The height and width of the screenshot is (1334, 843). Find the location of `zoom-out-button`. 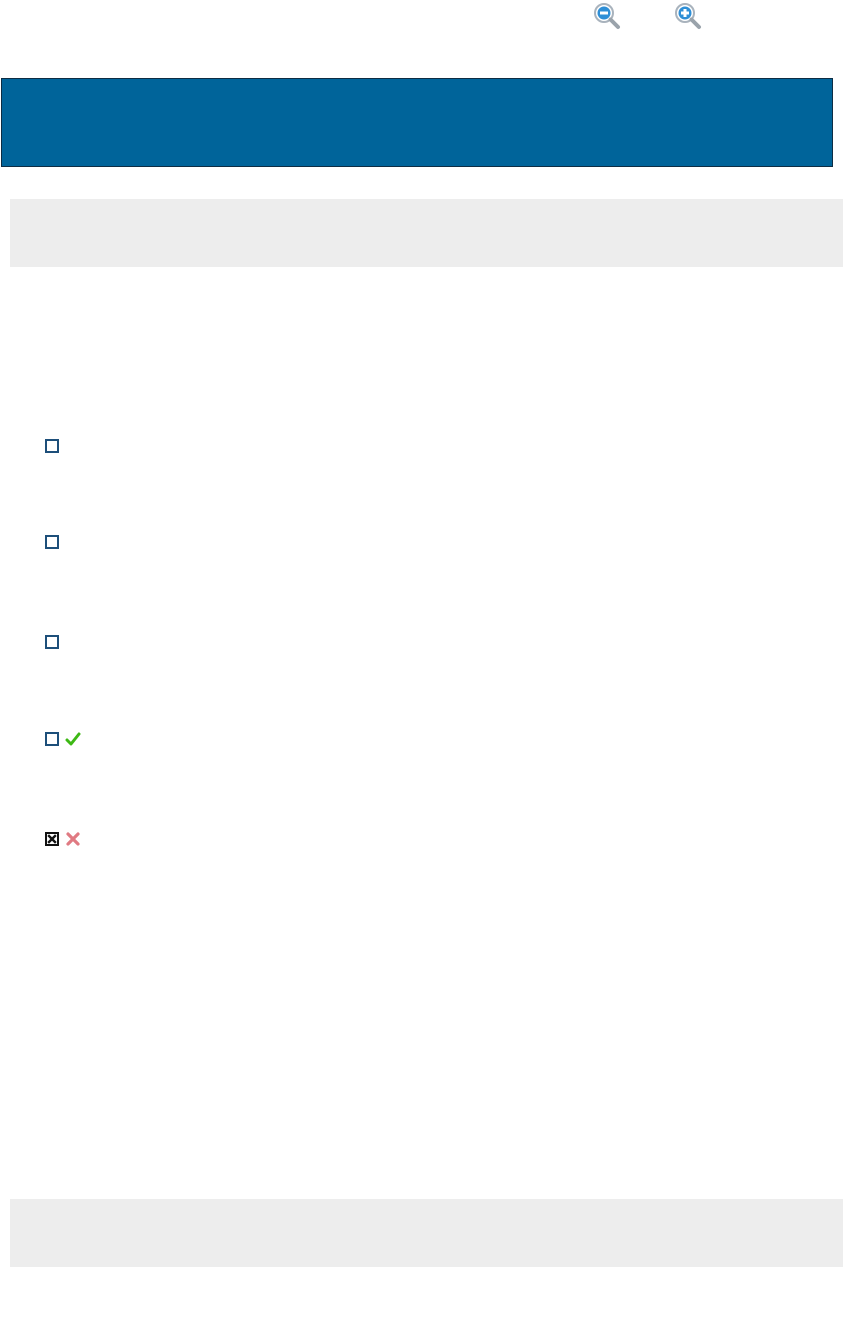

zoom-out-button is located at coordinates (607, 17).